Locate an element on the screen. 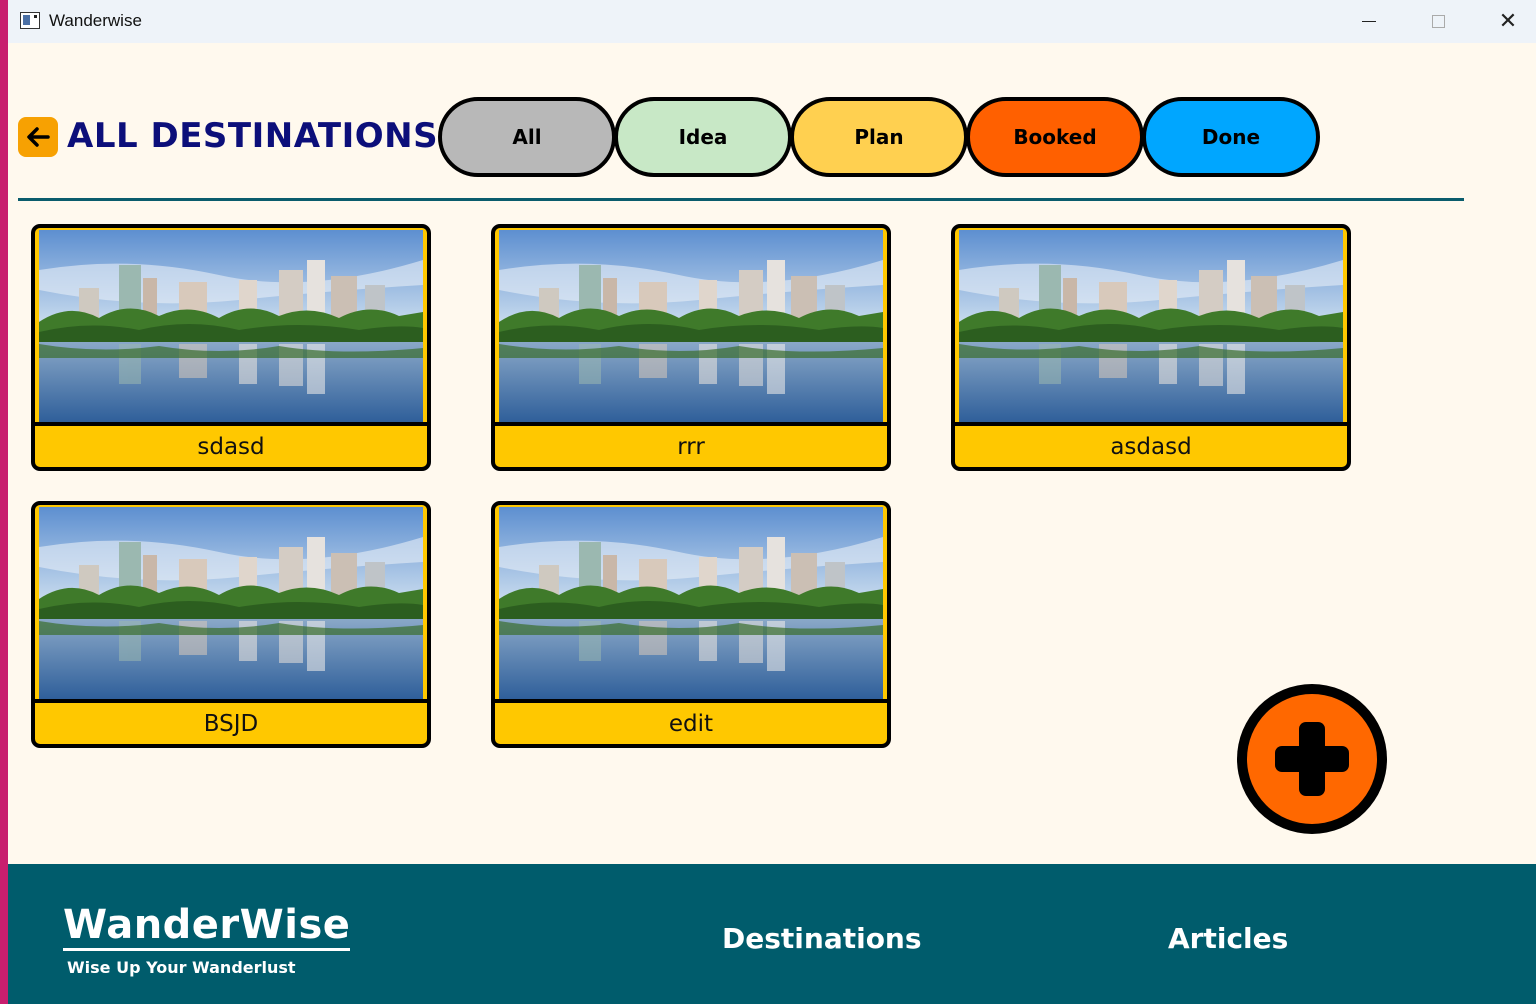 The width and height of the screenshot is (1536, 1004). arrow-left-icon is located at coordinates (38, 137).